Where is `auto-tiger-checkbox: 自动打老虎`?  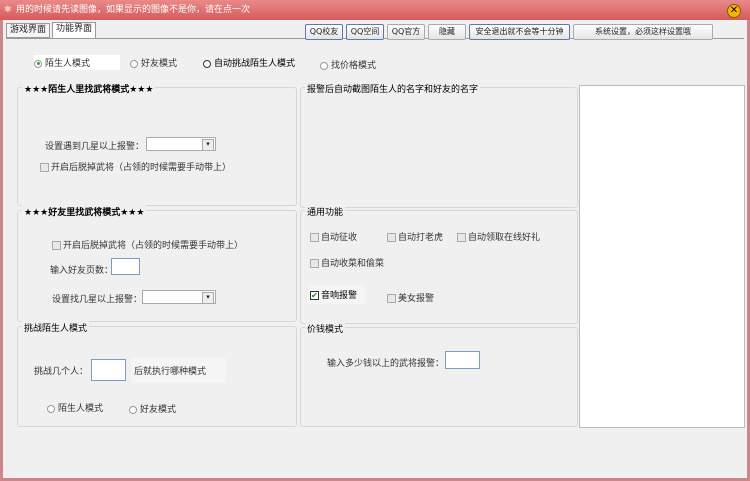
auto-tiger-checkbox: 自动打老虎 is located at coordinates (415, 236).